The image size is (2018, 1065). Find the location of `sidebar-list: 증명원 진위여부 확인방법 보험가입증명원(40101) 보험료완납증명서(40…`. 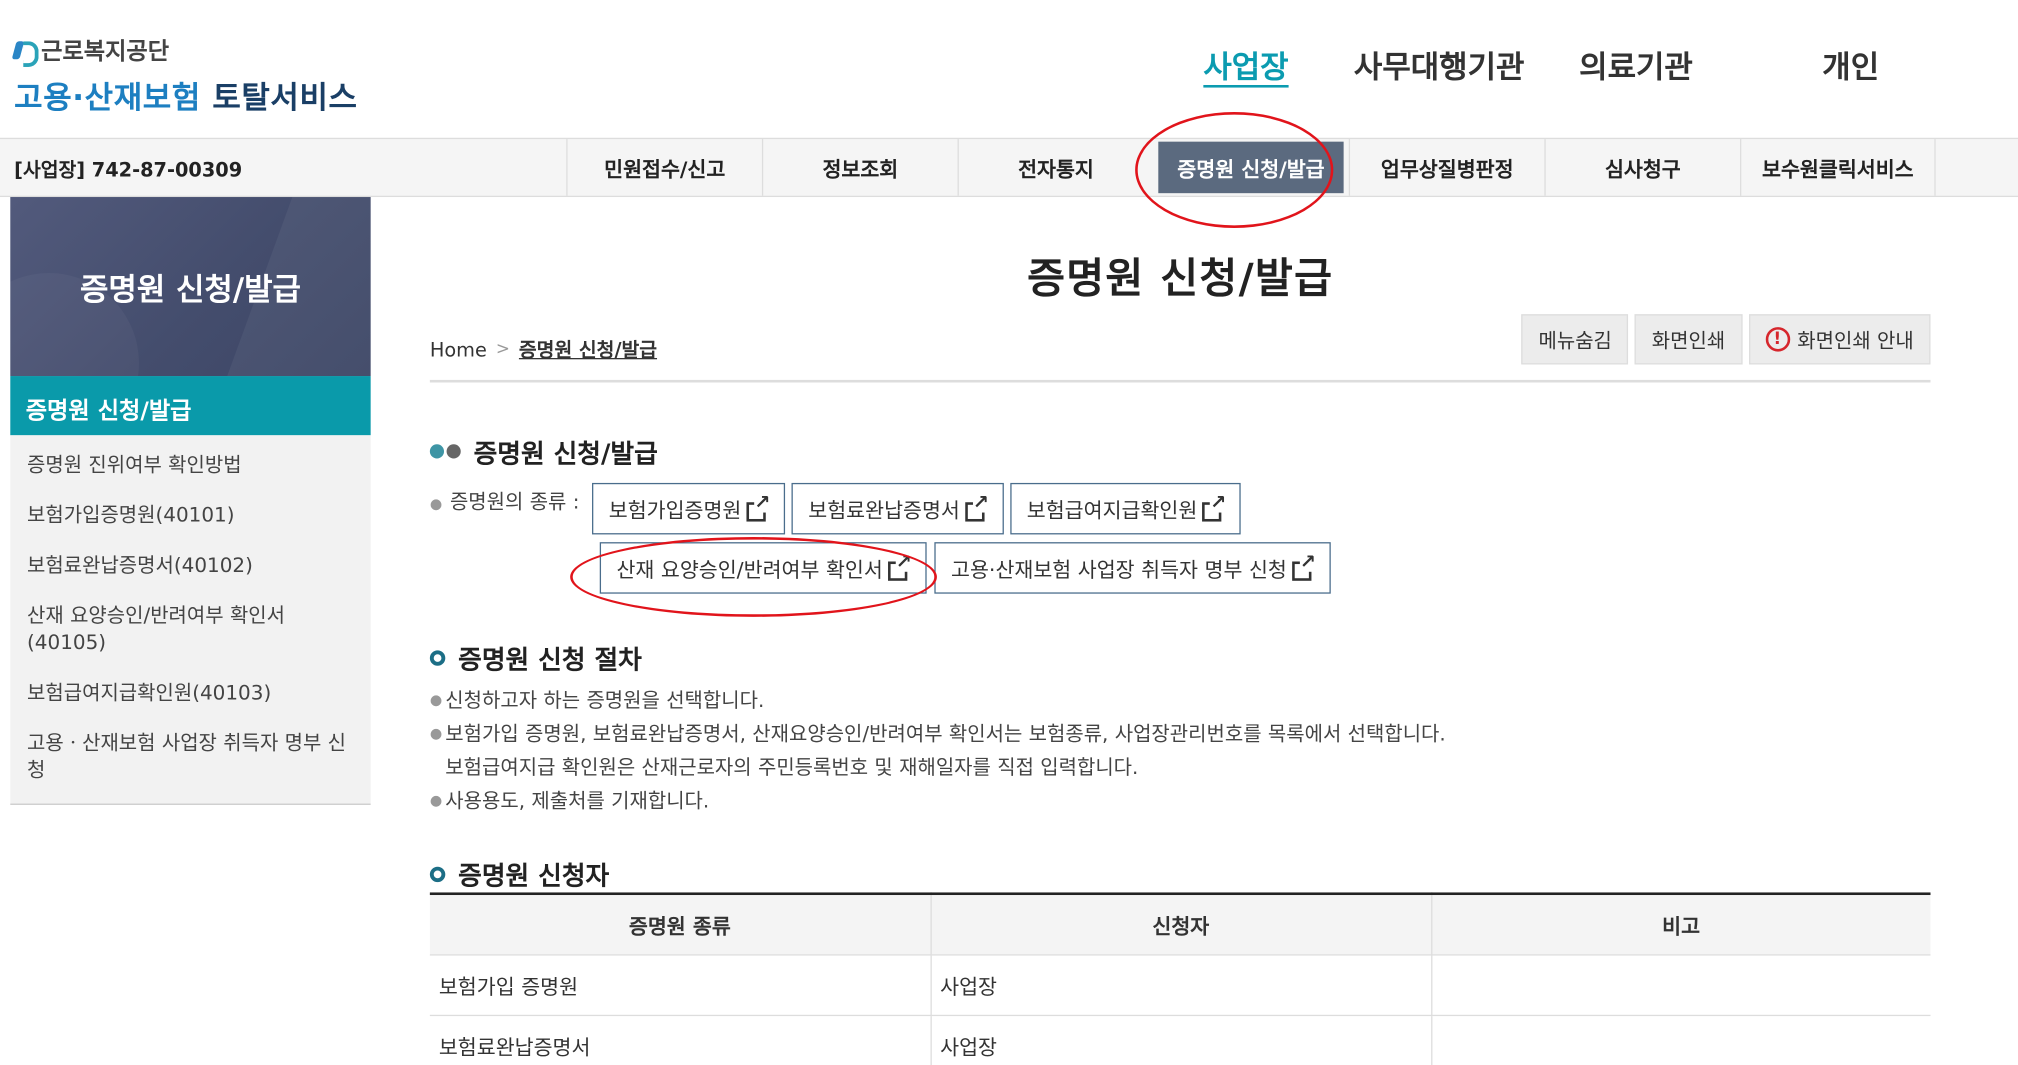

sidebar-list: 증명원 진위여부 확인방법 보험가입증명원(40101) 보험료완납증명서(40… is located at coordinates (190, 620).